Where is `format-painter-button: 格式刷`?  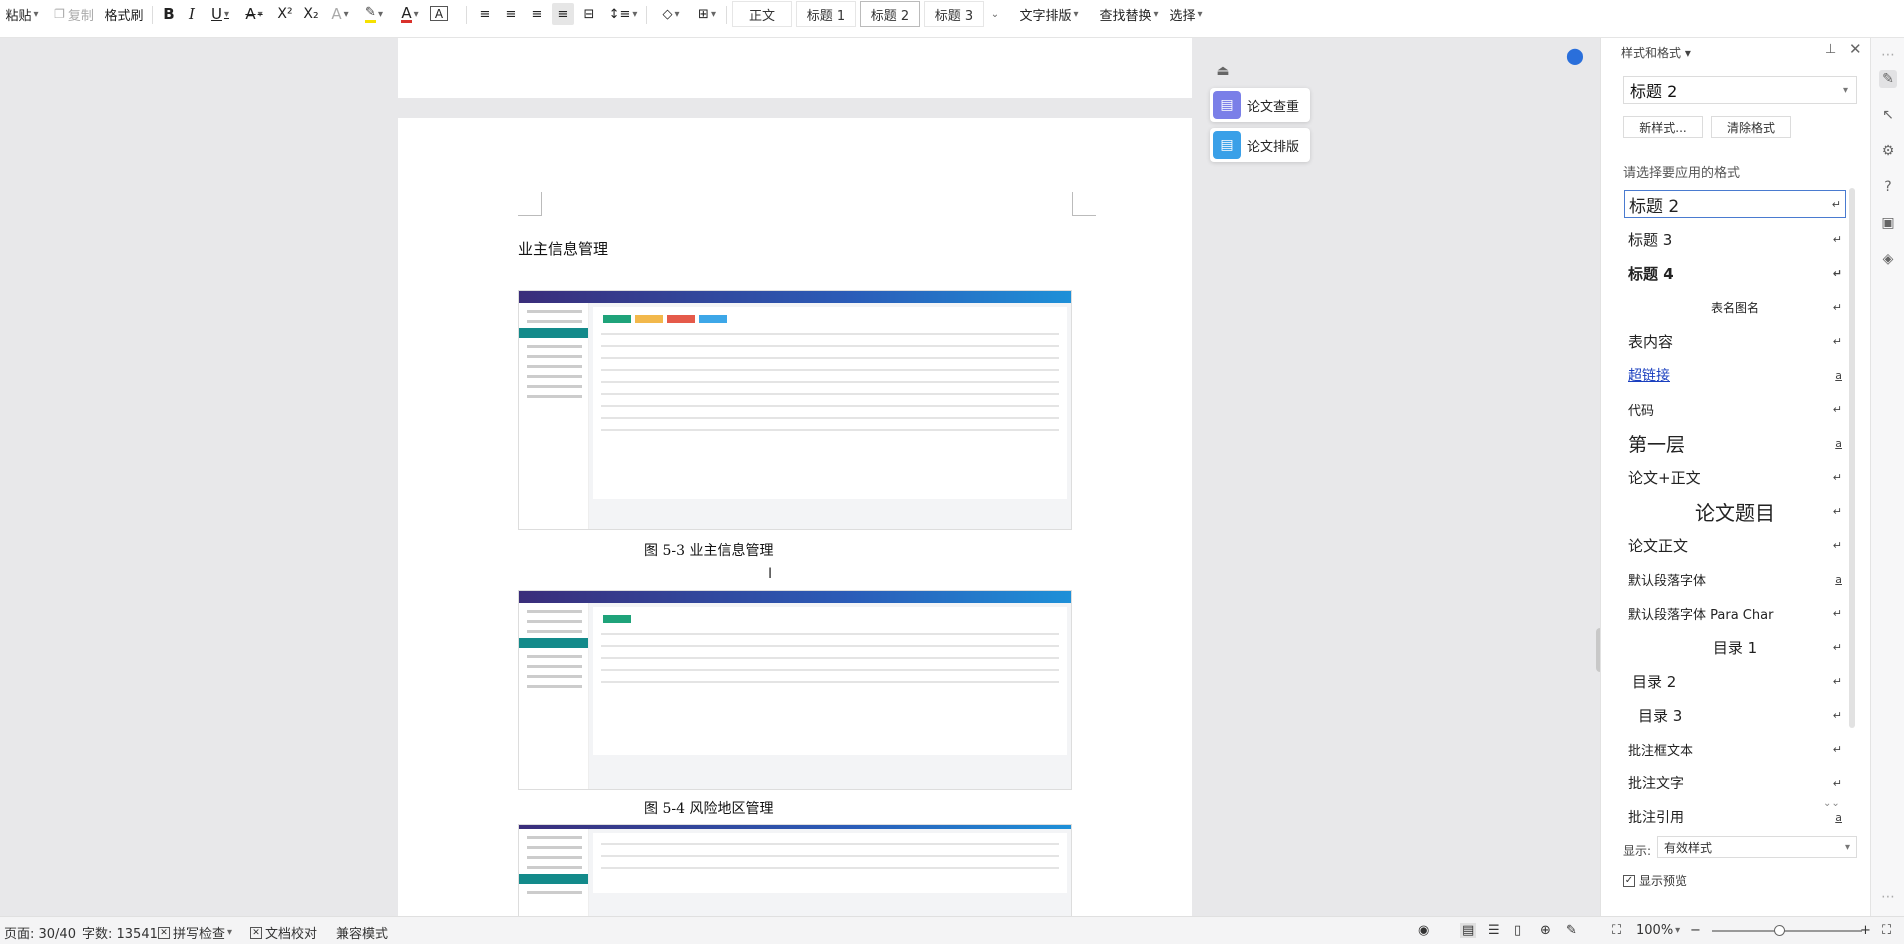 format-painter-button: 格式刷 is located at coordinates (124, 14).